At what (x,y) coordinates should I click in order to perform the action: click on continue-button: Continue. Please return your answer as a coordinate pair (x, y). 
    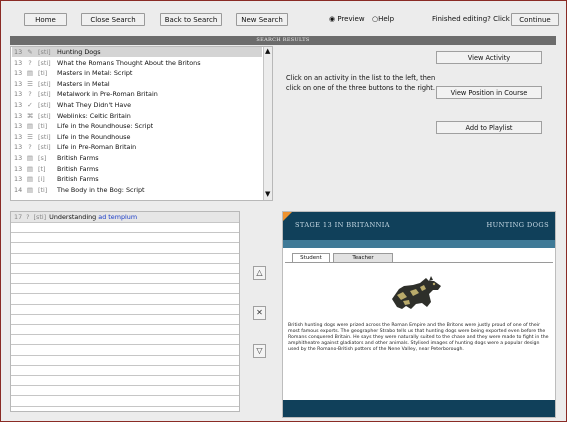
    Looking at the image, I should click on (535, 19).